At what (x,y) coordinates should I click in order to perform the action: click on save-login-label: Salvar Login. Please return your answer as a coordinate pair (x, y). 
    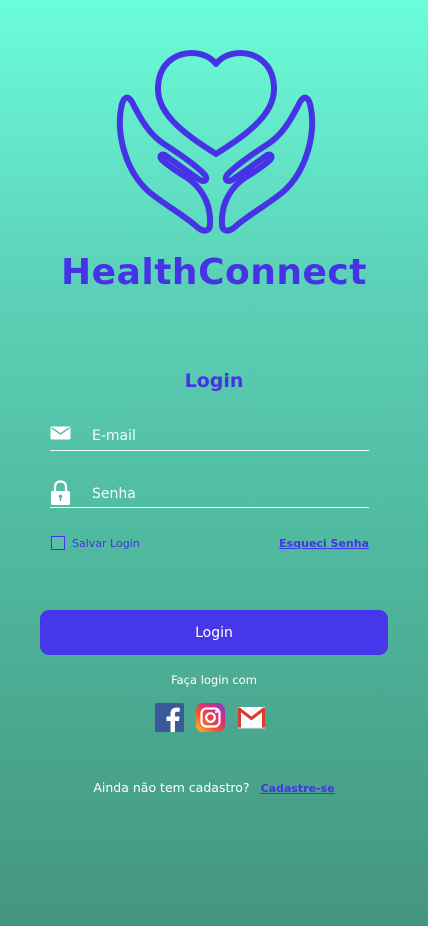
    Looking at the image, I should click on (106, 543).